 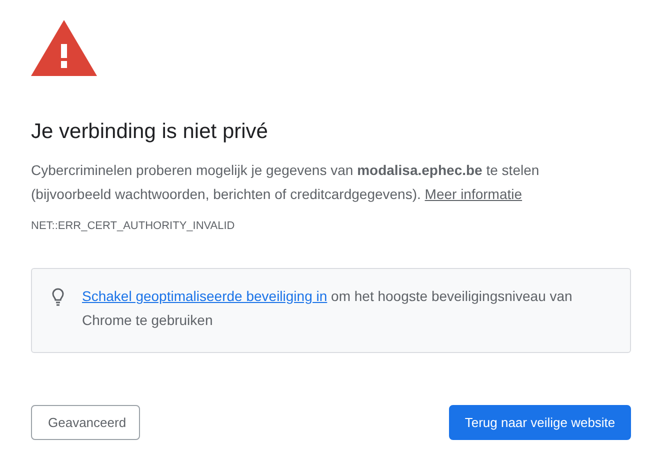 I want to click on warning-icon, so click(x=64, y=48).